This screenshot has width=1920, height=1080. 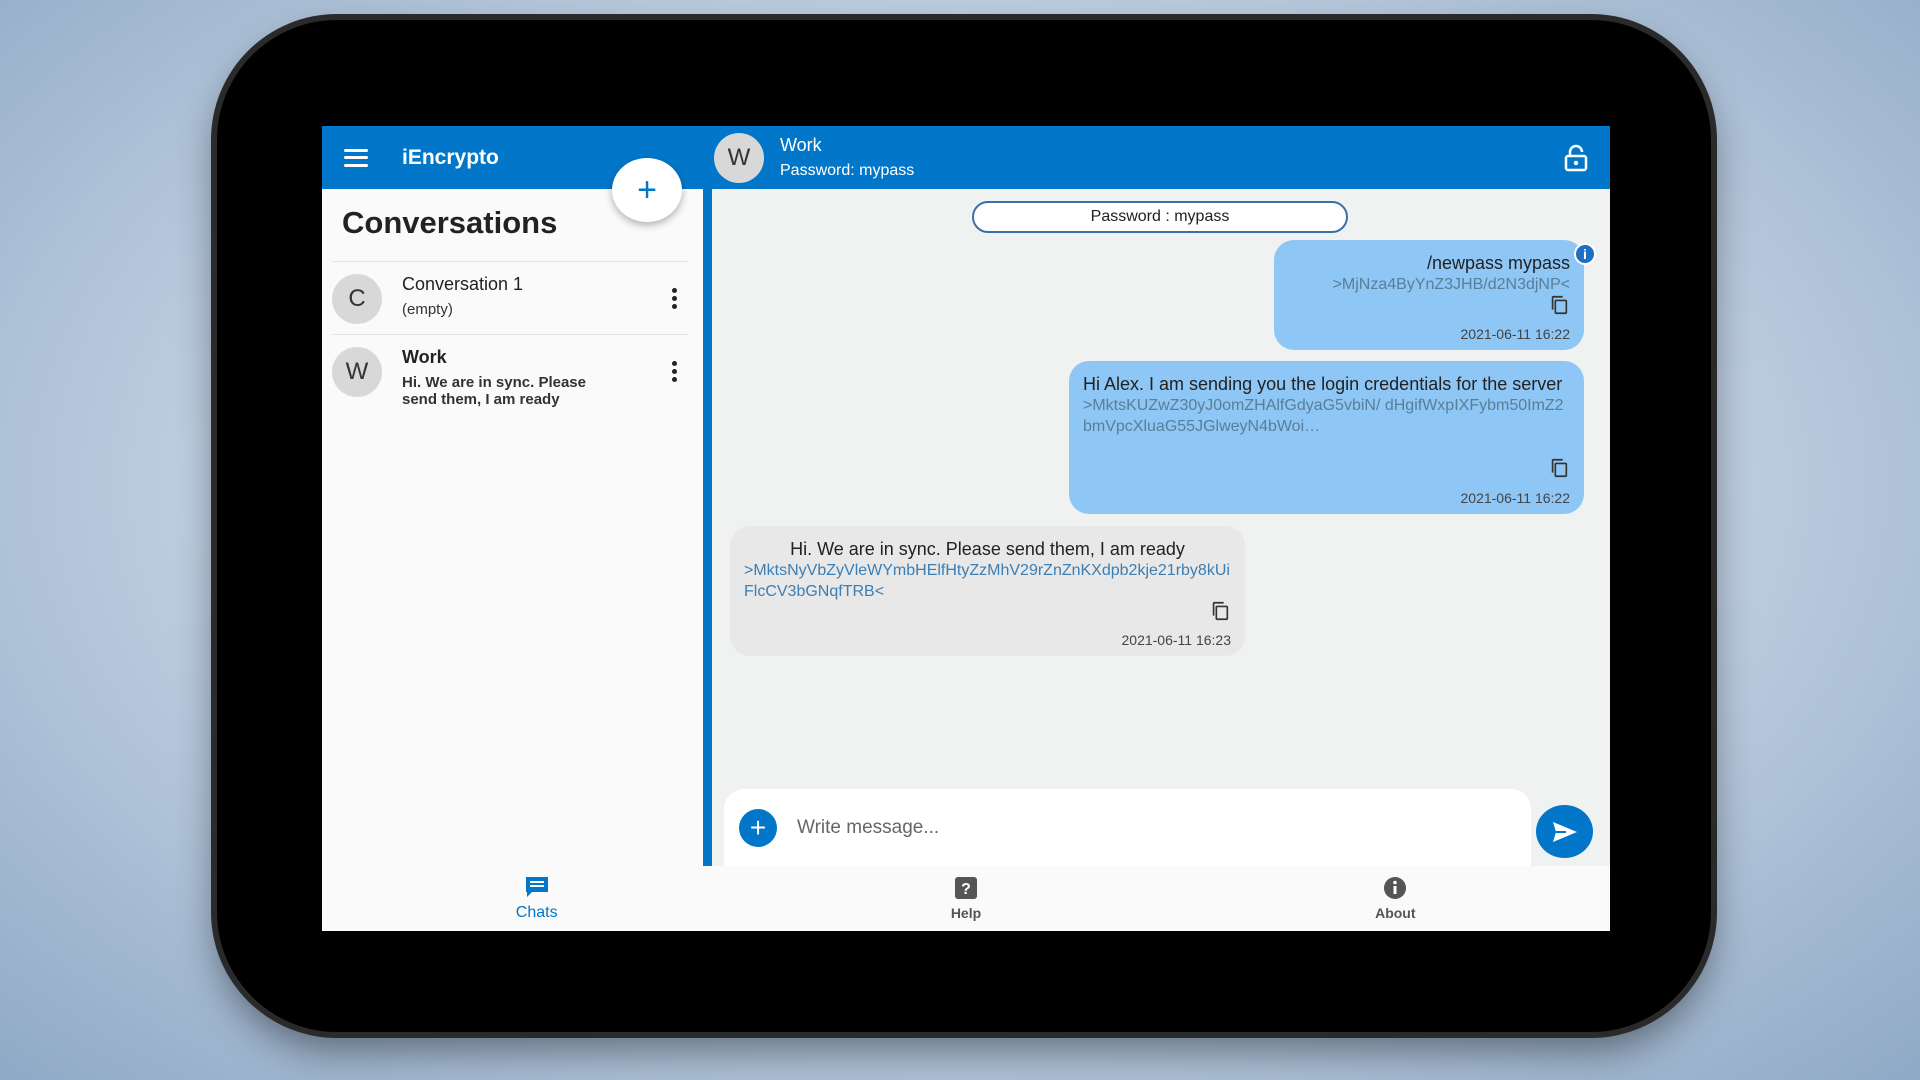 I want to click on send-button, so click(x=1564, y=831).